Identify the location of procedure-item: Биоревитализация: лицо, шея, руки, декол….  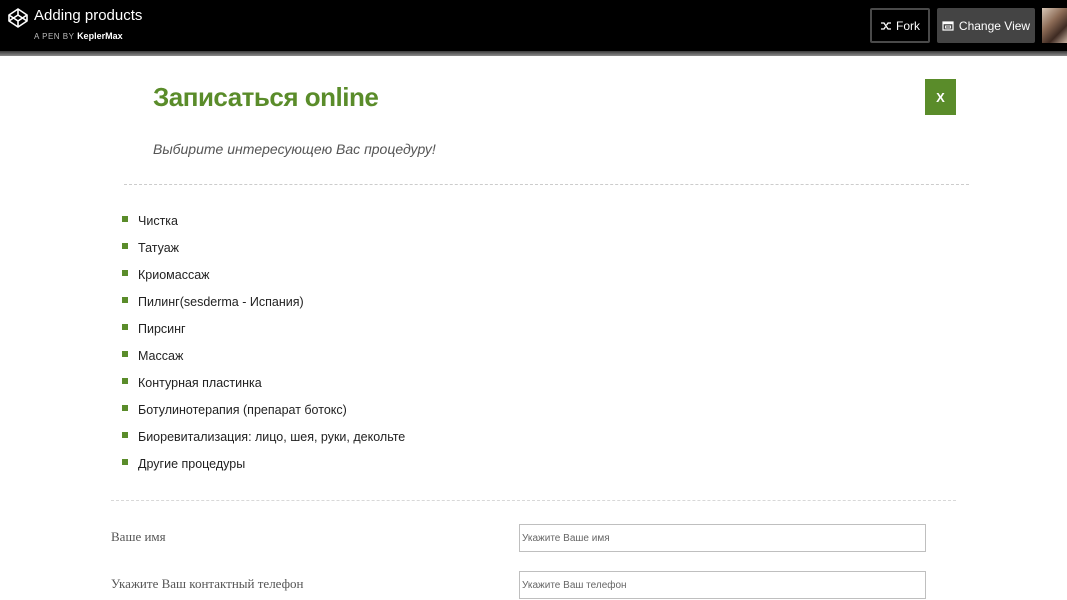
(263, 443).